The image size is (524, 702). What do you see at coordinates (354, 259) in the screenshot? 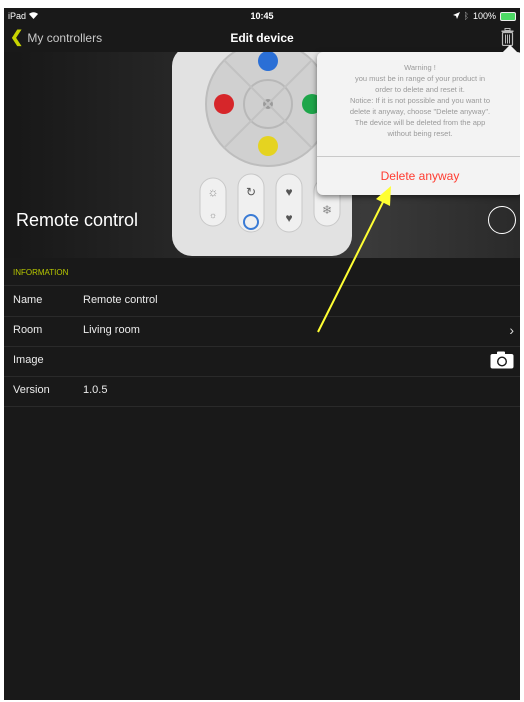
I see `annotation-arrow` at bounding box center [354, 259].